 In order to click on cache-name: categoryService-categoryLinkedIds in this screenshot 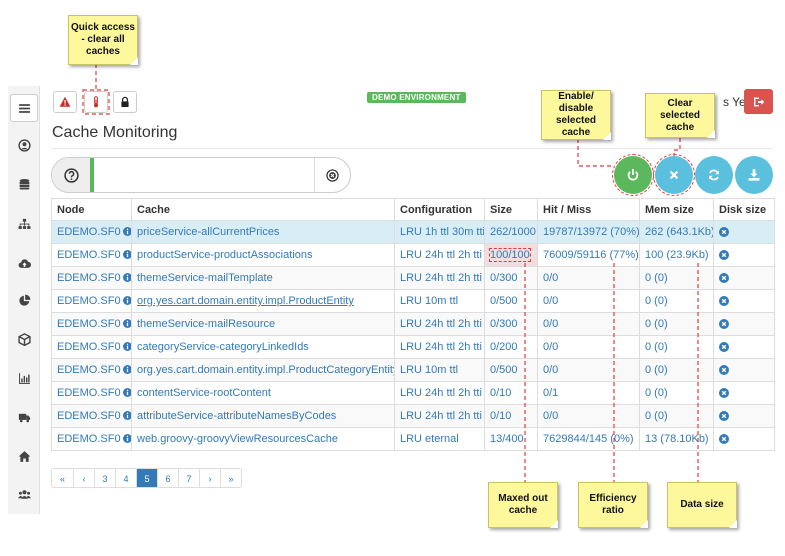, I will do `click(223, 347)`.